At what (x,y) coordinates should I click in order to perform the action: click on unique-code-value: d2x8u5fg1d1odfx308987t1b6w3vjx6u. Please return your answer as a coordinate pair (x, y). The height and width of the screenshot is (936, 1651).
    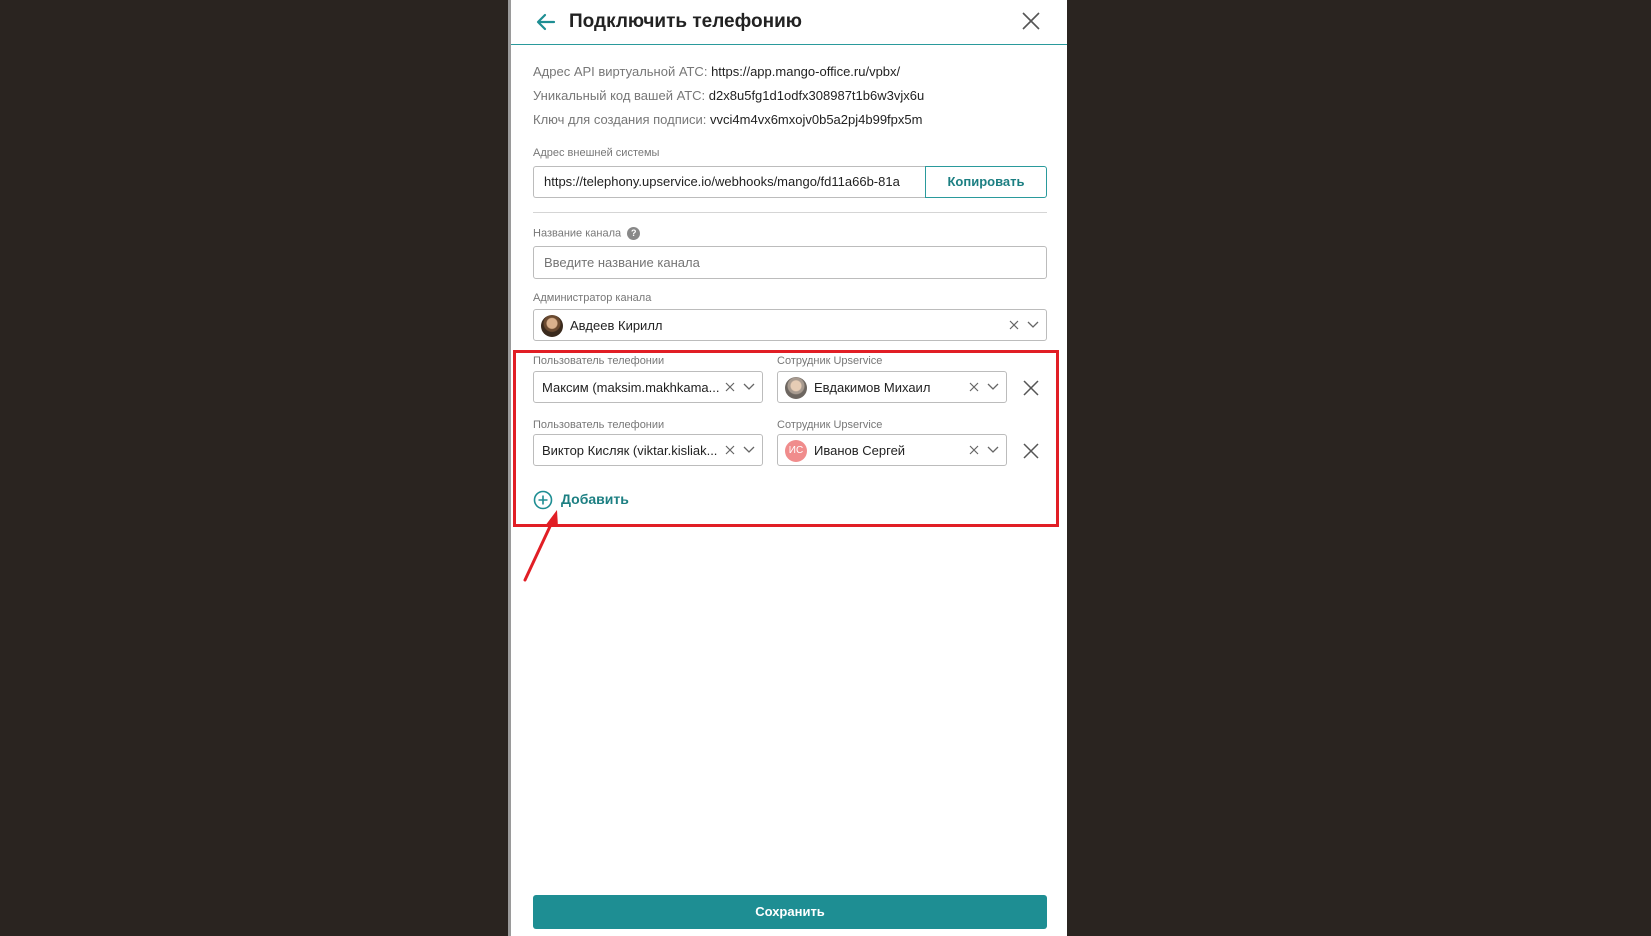
    Looking at the image, I should click on (816, 95).